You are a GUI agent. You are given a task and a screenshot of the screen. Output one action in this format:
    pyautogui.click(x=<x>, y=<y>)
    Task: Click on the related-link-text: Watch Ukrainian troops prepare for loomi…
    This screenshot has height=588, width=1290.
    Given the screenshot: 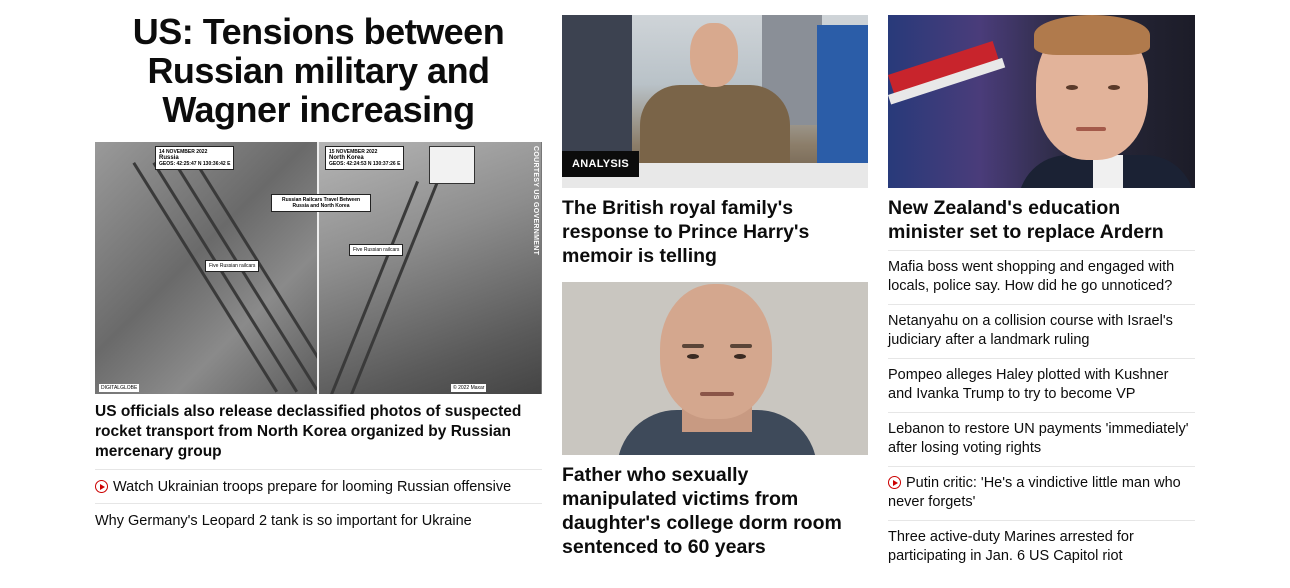 What is the action you would take?
    pyautogui.click(x=312, y=487)
    